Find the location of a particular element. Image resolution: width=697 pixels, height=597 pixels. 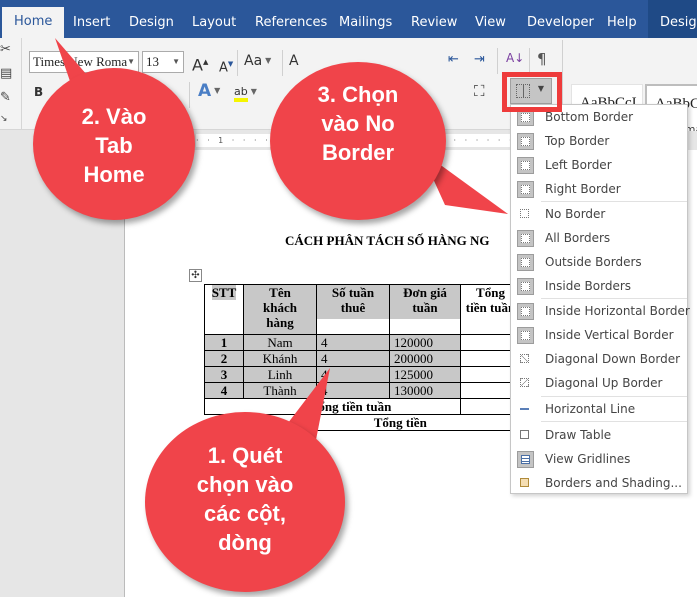

callout-step-1-text: 1. Quét chọn vào các cột, dòng is located at coordinates (245, 499).